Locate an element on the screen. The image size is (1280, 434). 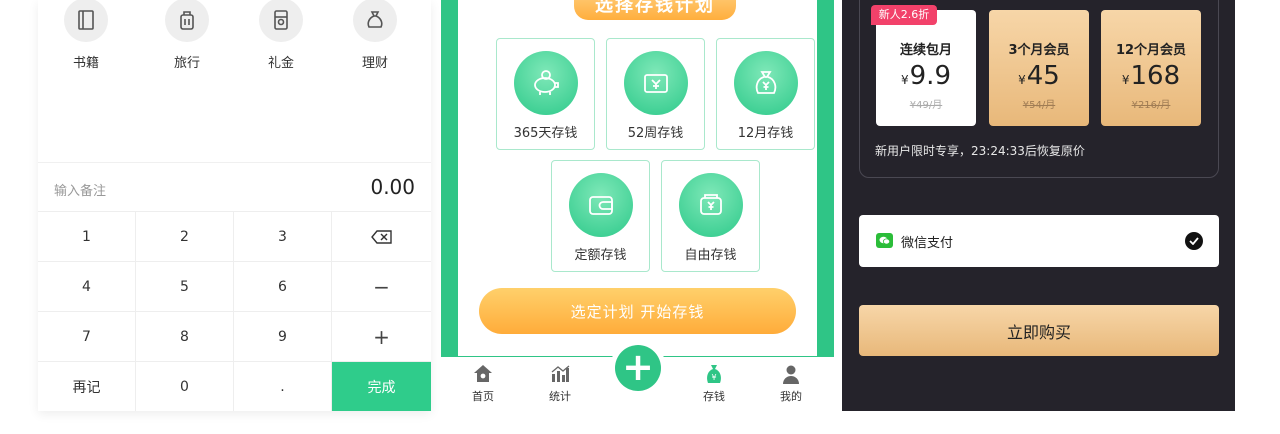
key-1: 1 is located at coordinates (87, 237).